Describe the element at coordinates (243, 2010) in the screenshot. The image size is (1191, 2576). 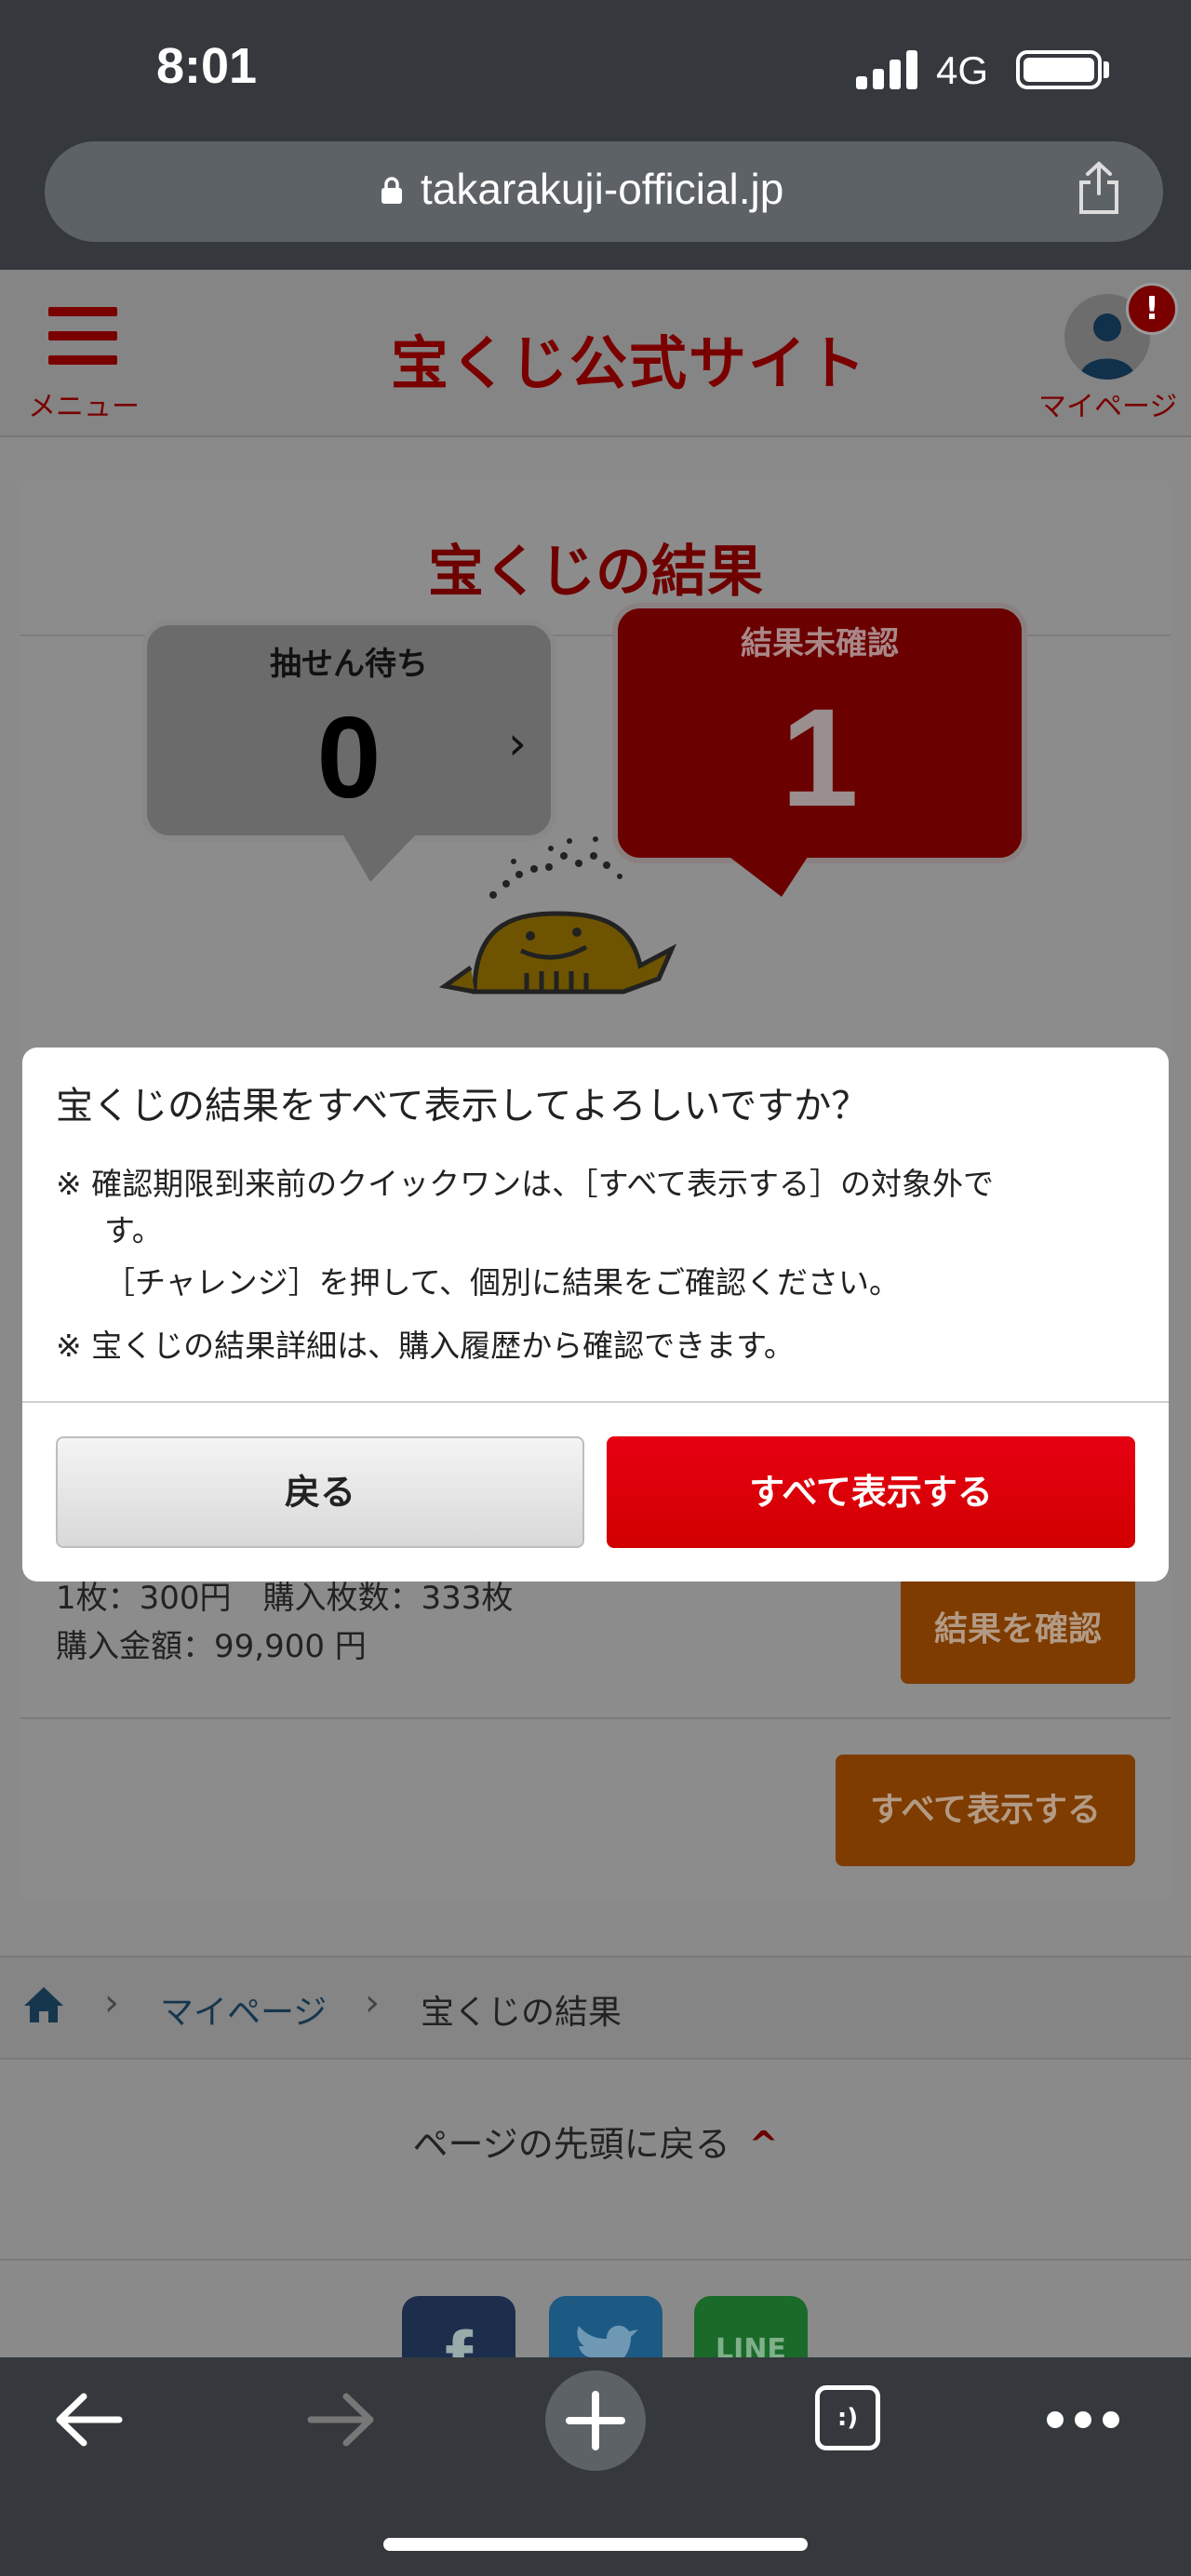
I see `breadcrumb-mypage-link: マイページ` at that location.